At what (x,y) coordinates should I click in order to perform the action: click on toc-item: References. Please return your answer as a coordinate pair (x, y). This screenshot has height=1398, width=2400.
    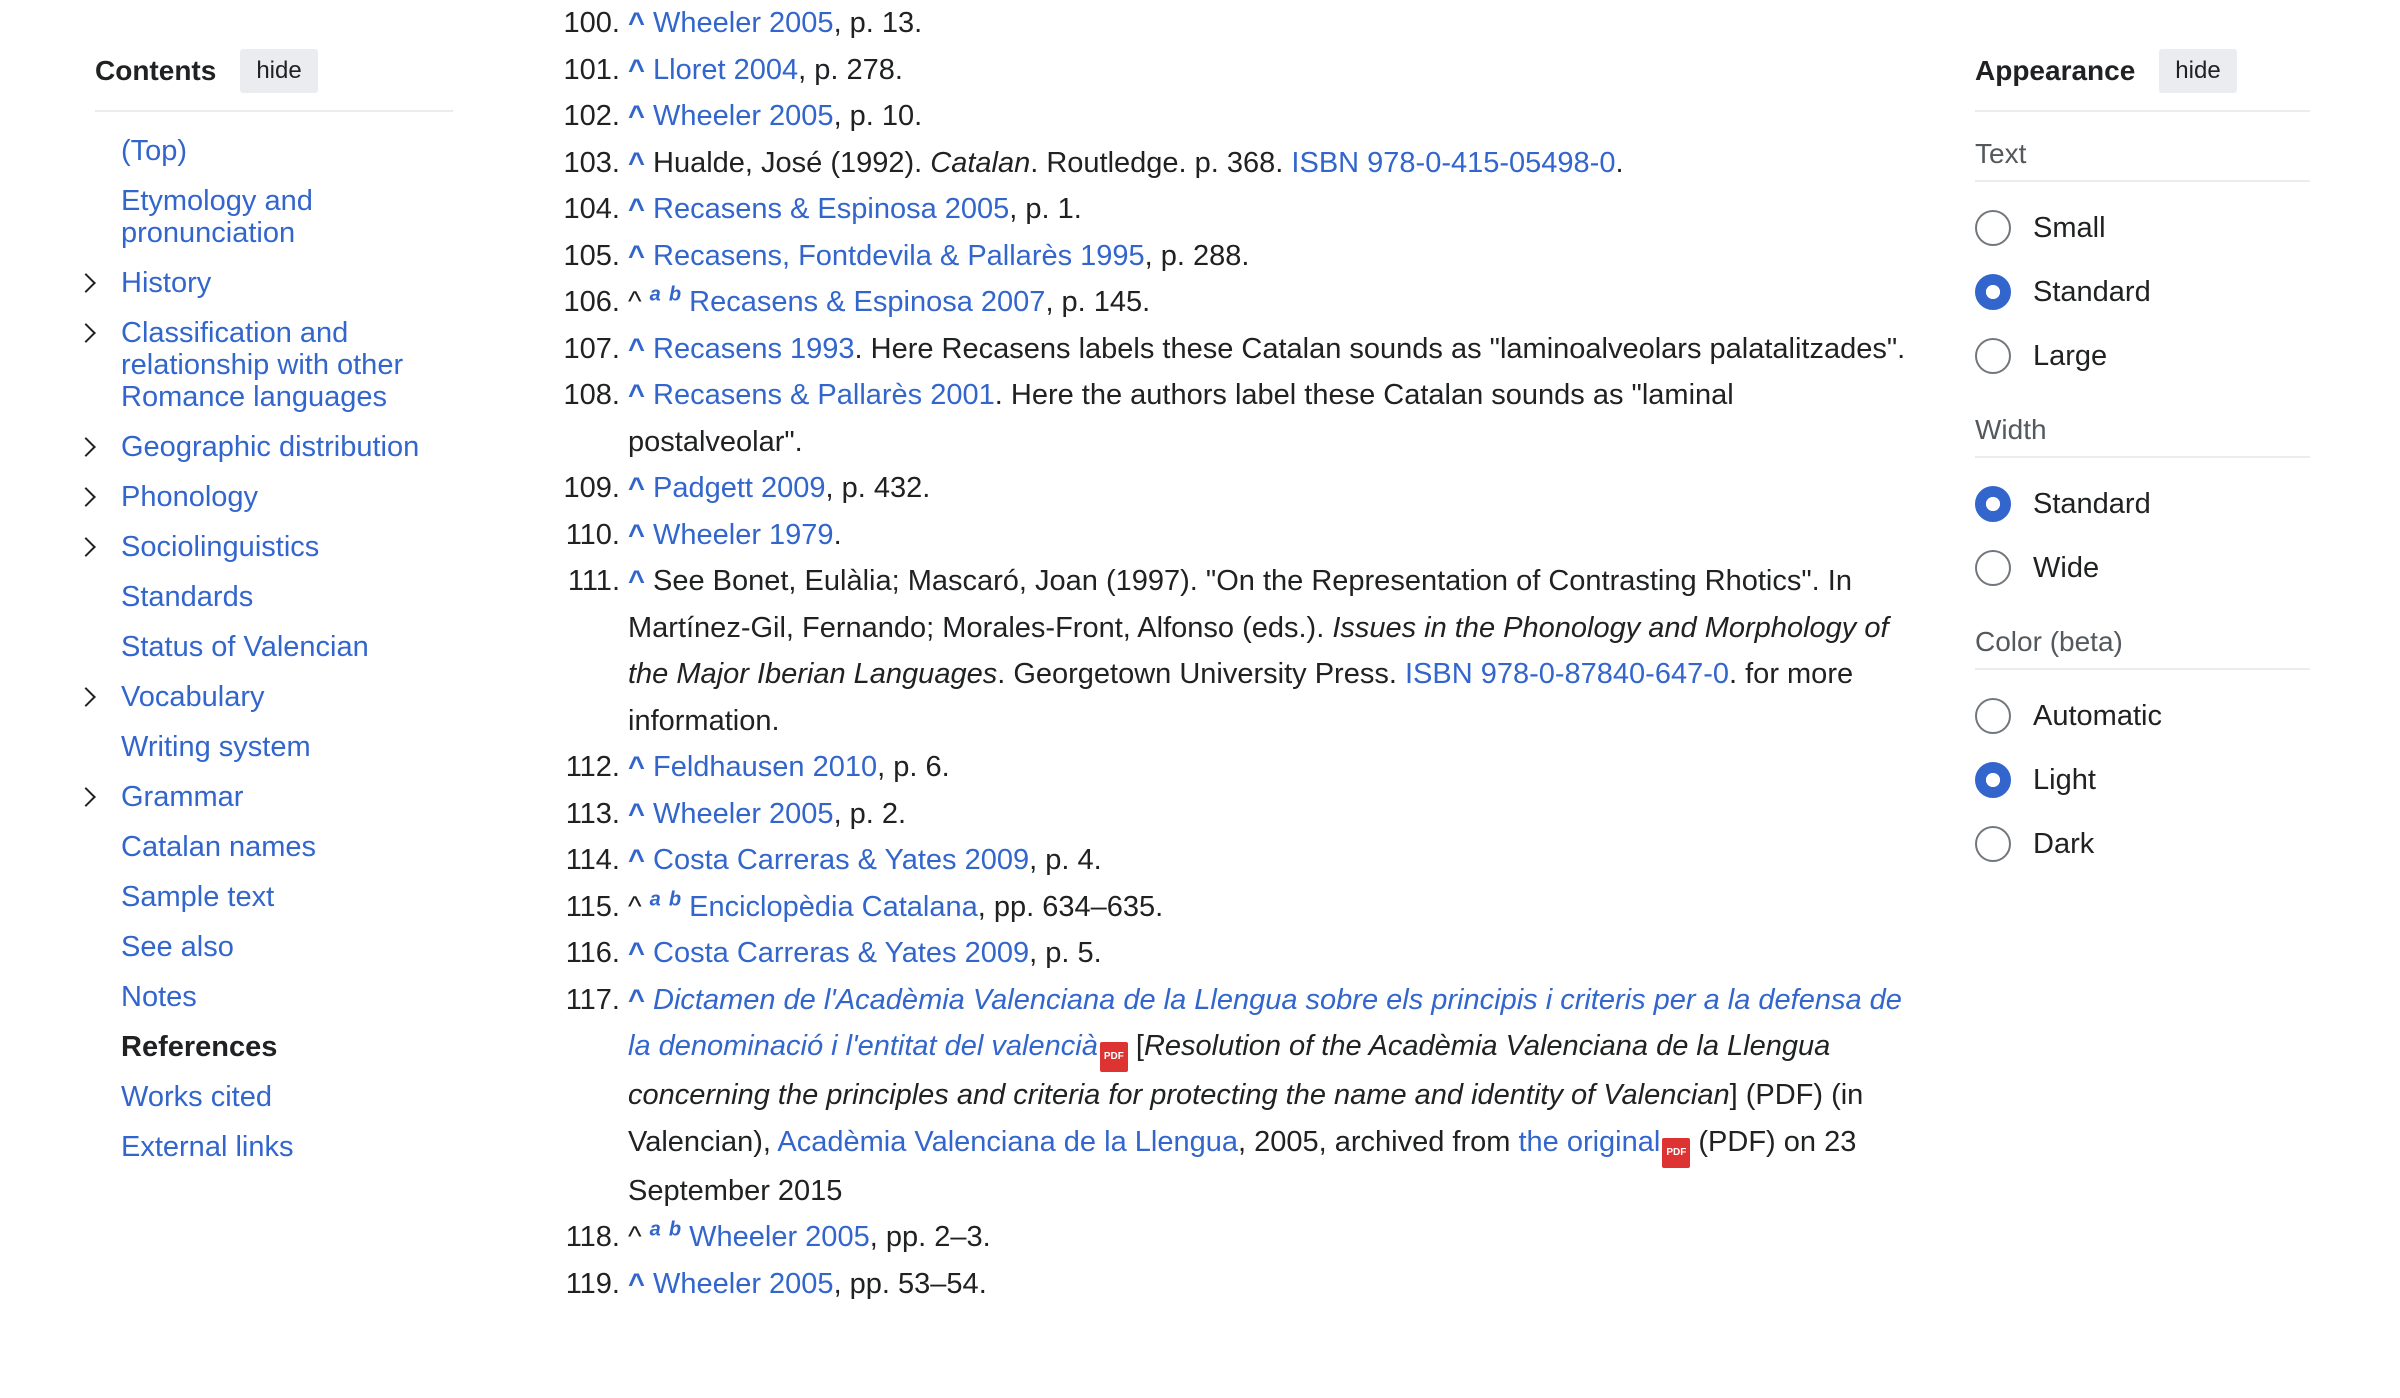
    Looking at the image, I should click on (274, 1047).